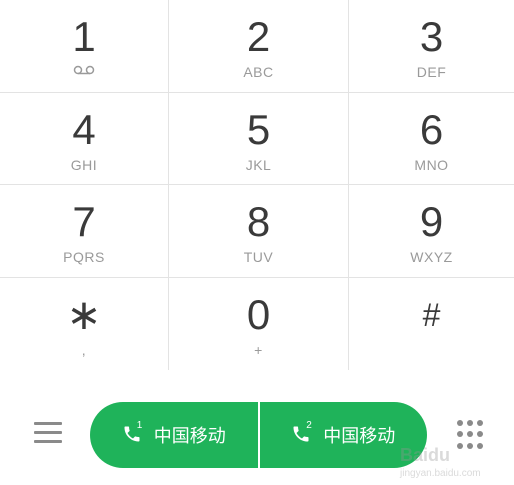 The image size is (514, 485). I want to click on key-letters: ,, so click(84, 349).